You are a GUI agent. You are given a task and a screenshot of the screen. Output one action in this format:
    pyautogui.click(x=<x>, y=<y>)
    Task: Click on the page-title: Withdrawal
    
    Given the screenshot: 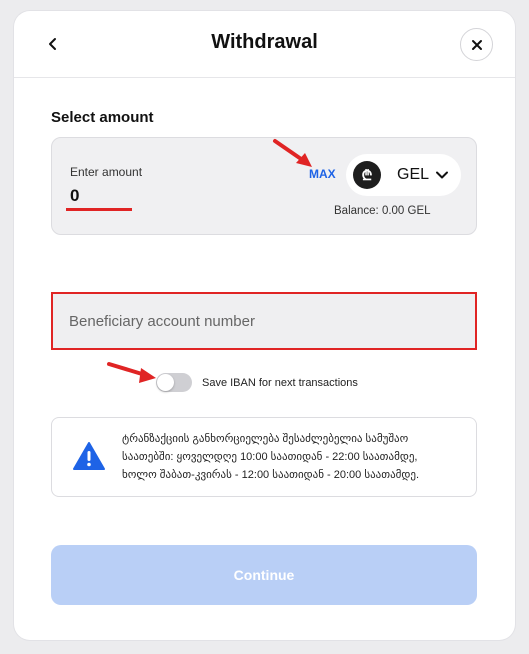 What is the action you would take?
    pyautogui.click(x=264, y=42)
    